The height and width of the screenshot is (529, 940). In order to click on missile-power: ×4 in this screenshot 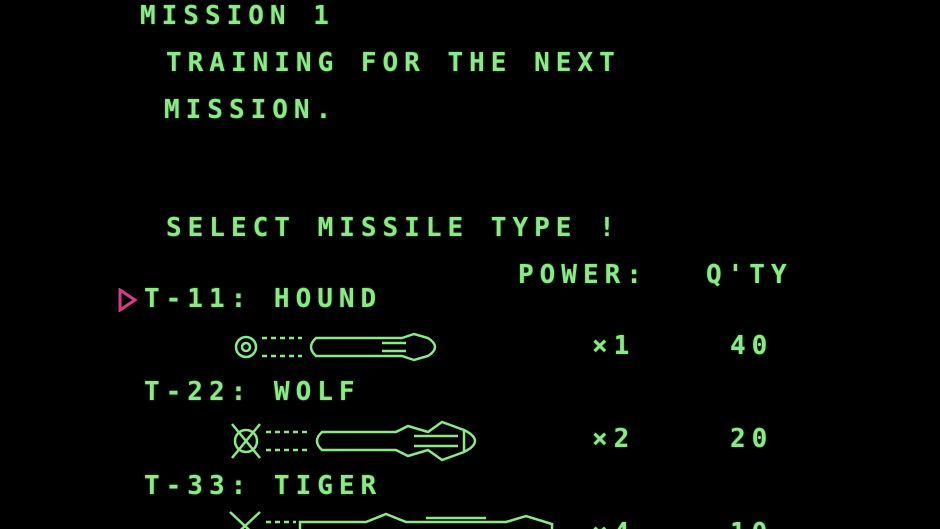, I will do `click(613, 524)`.